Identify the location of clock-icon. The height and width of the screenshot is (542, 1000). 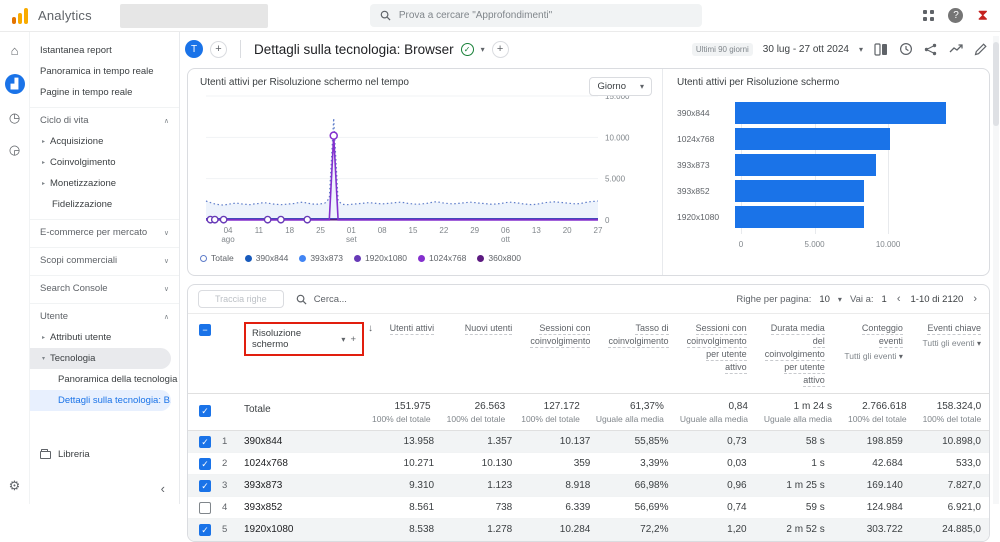
(905, 49).